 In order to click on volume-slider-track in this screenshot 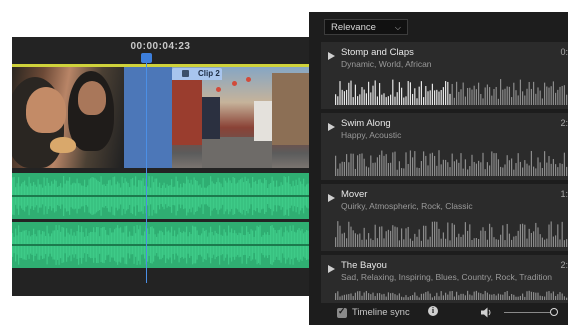, I will do `click(528, 312)`.